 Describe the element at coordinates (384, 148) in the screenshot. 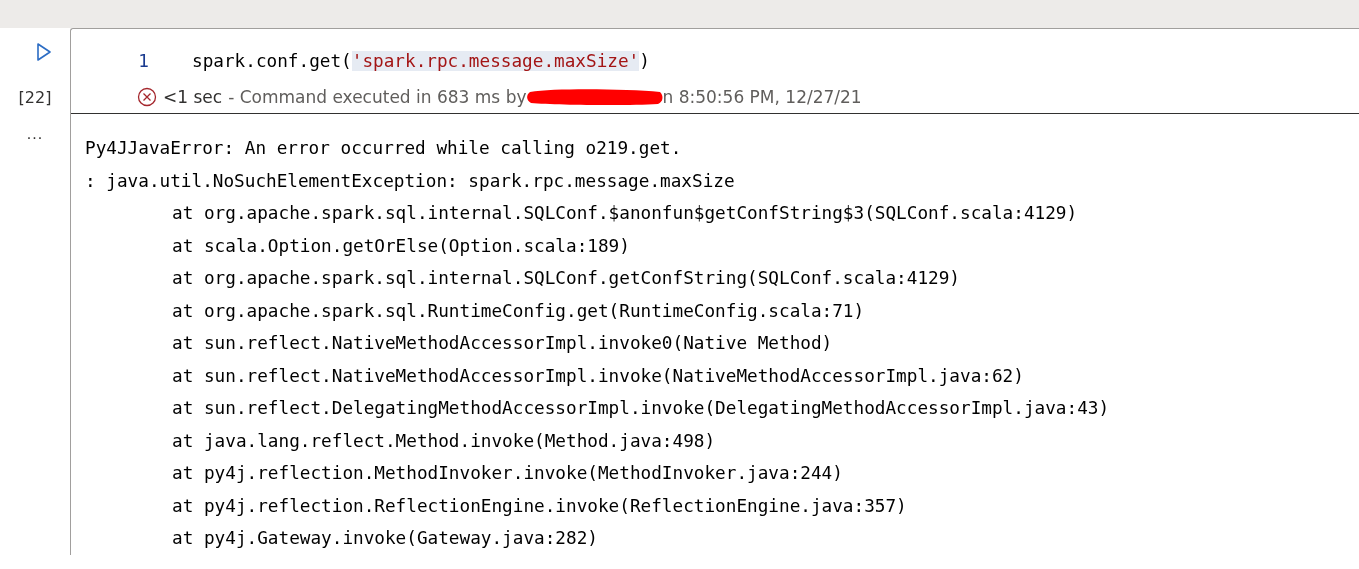

I see `error-output-line: Py4JJavaError: An error occurred while calling o219.get.` at that location.